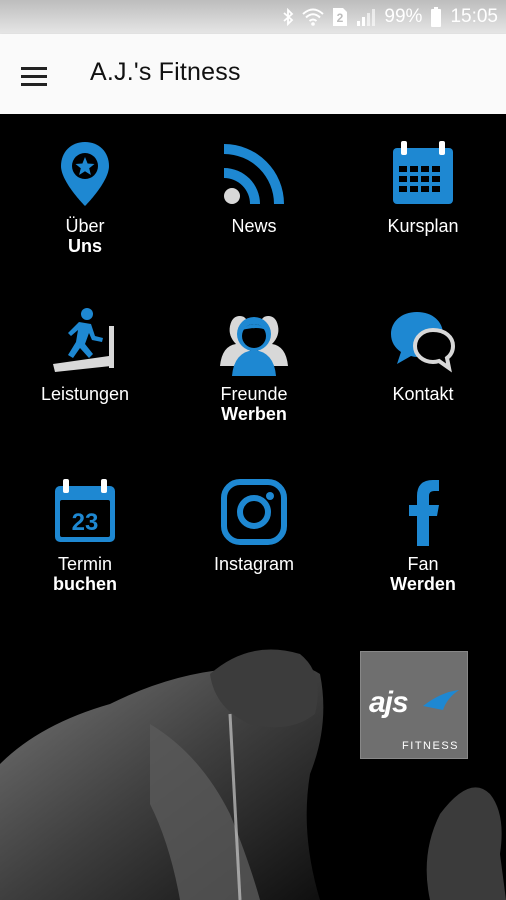  I want to click on treadmill-icon, so click(83, 340).